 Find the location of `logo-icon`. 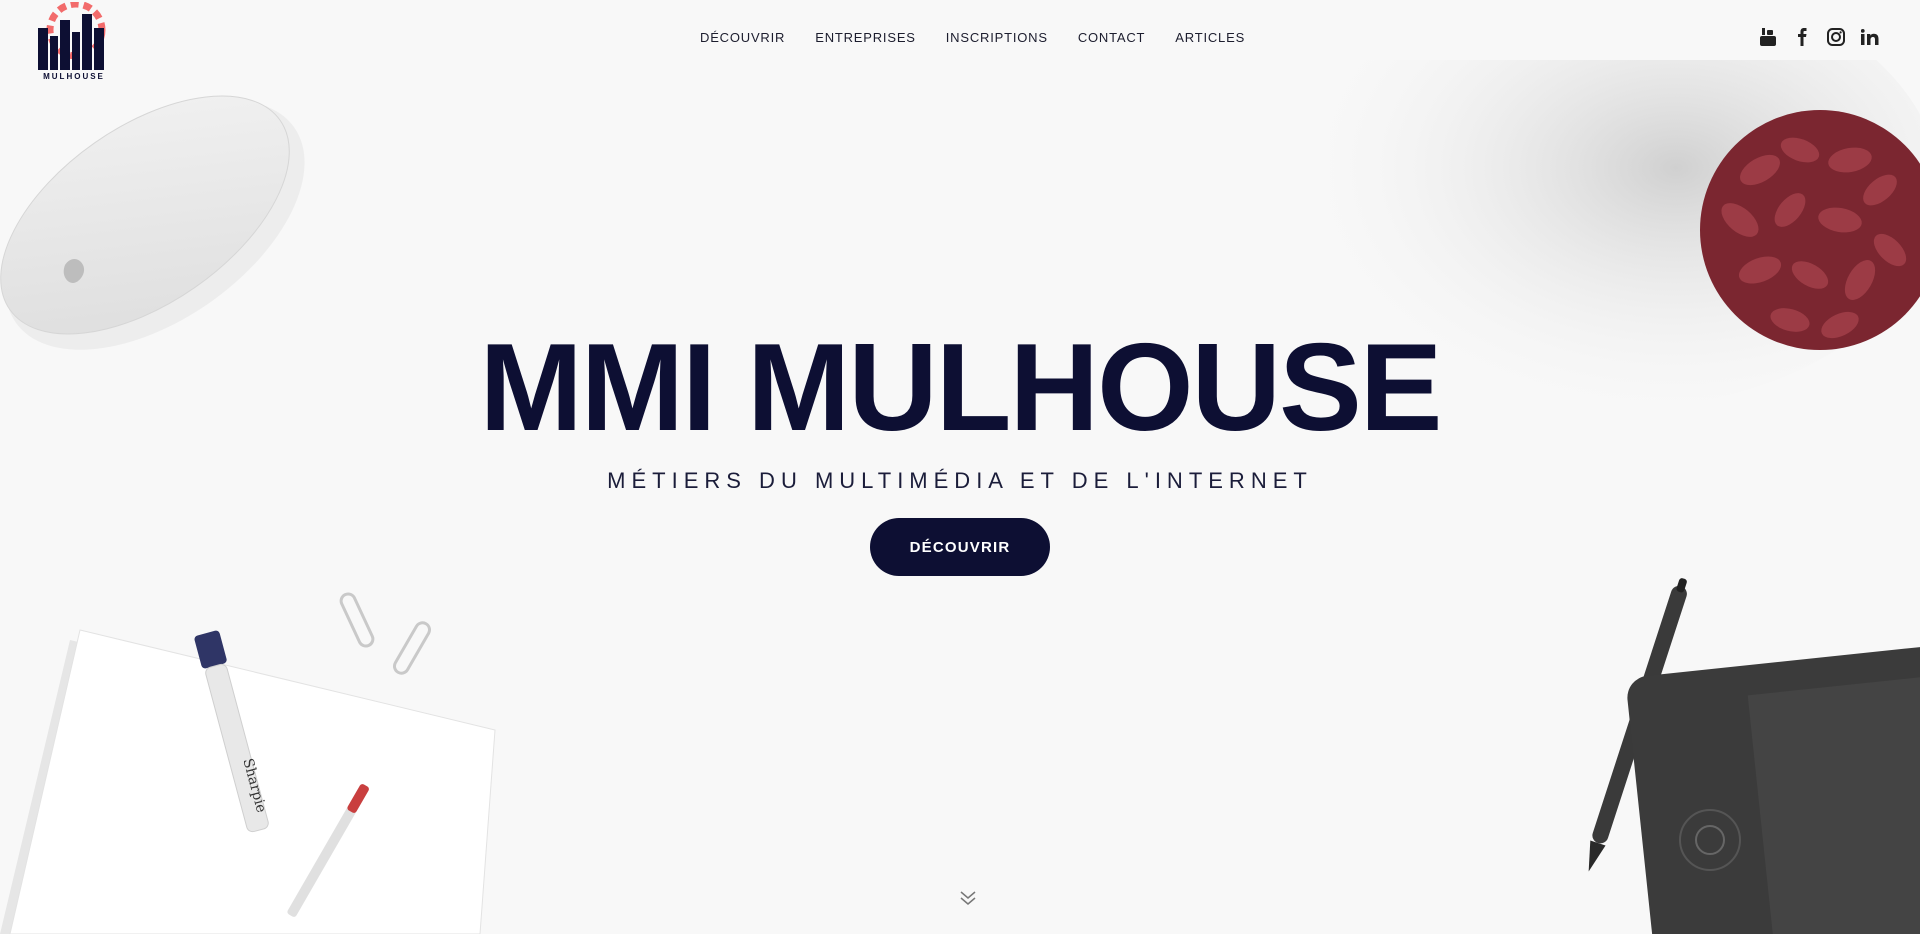

logo-icon is located at coordinates (72, 35).